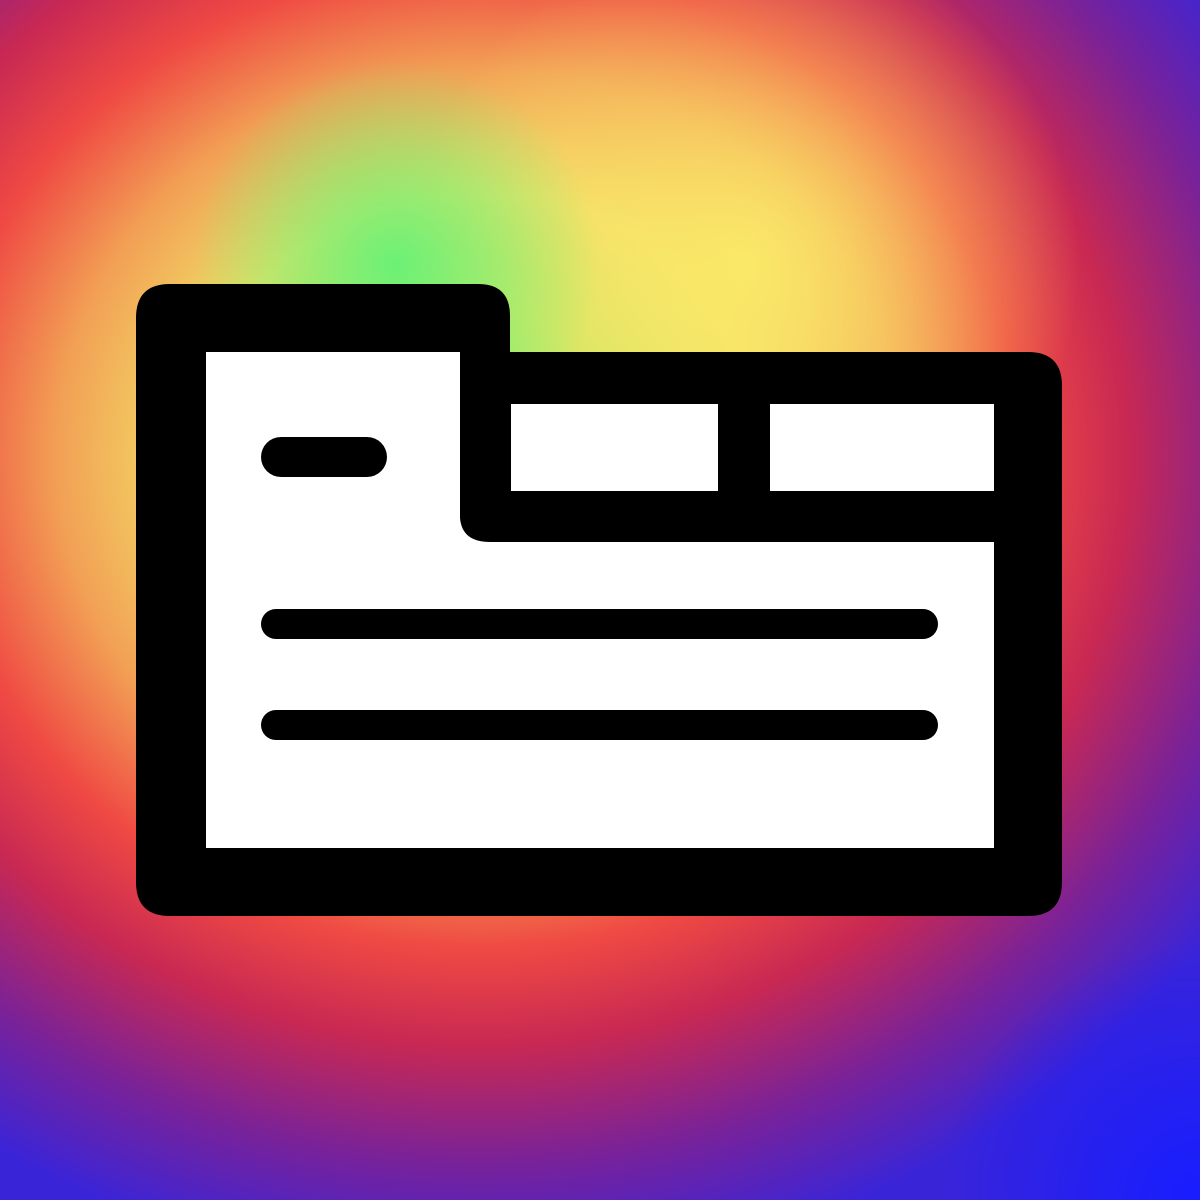 The image size is (1200, 1200). I want to click on short-text-line, so click(324, 457).